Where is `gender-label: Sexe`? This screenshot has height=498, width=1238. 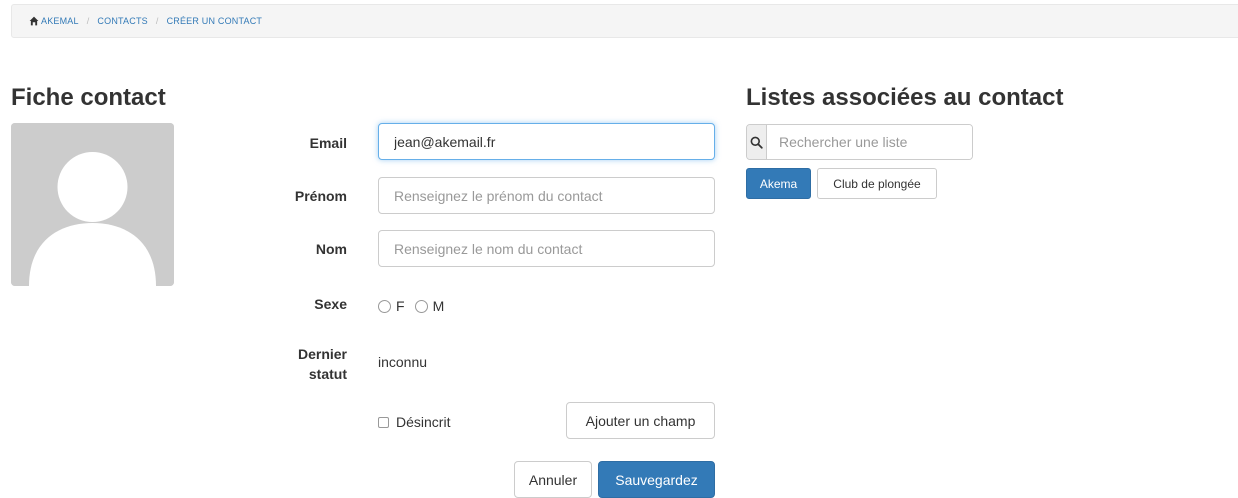 gender-label: Sexe is located at coordinates (330, 304).